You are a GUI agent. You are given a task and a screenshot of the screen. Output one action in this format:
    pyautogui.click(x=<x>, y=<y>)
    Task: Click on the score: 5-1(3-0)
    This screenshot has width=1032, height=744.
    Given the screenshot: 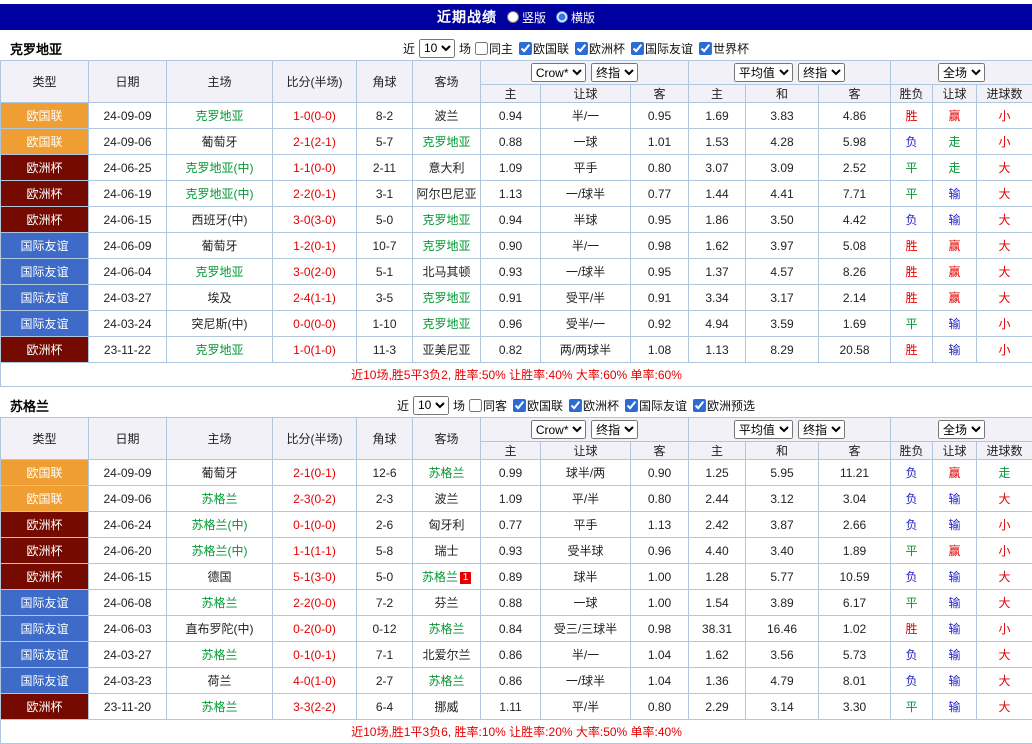 What is the action you would take?
    pyautogui.click(x=315, y=577)
    